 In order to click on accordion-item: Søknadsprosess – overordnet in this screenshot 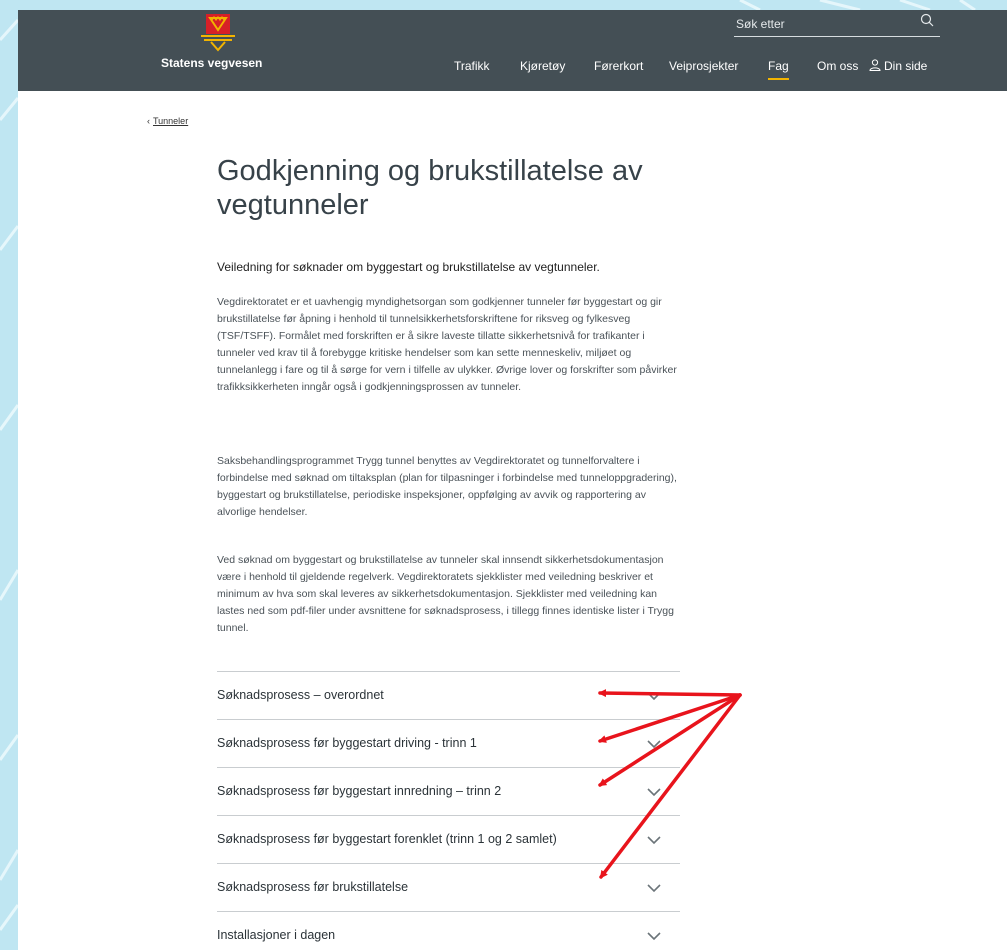, I will do `click(448, 696)`.